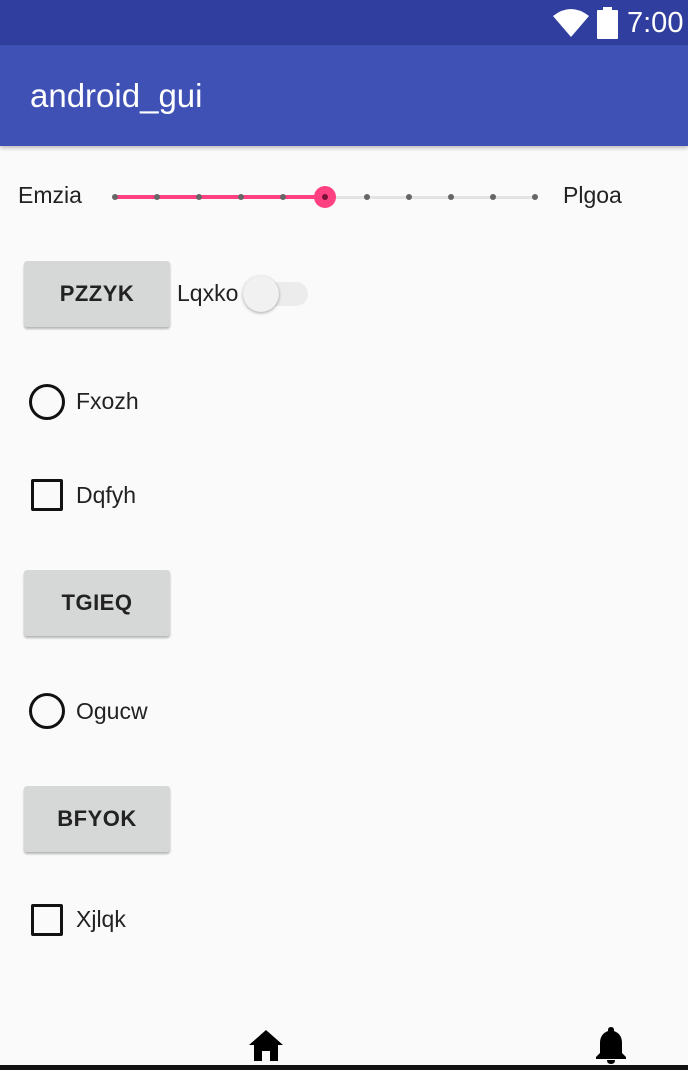 The width and height of the screenshot is (688, 1070). What do you see at coordinates (611, 1045) in the screenshot?
I see `bell-icon` at bounding box center [611, 1045].